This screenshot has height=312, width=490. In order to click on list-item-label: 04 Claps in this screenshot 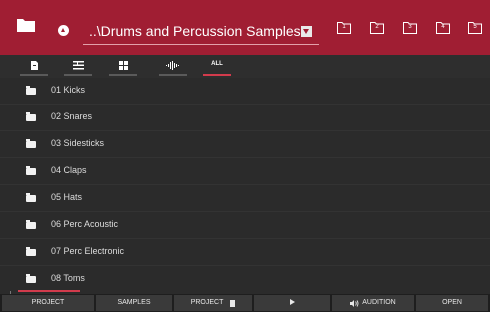, I will do `click(69, 170)`.